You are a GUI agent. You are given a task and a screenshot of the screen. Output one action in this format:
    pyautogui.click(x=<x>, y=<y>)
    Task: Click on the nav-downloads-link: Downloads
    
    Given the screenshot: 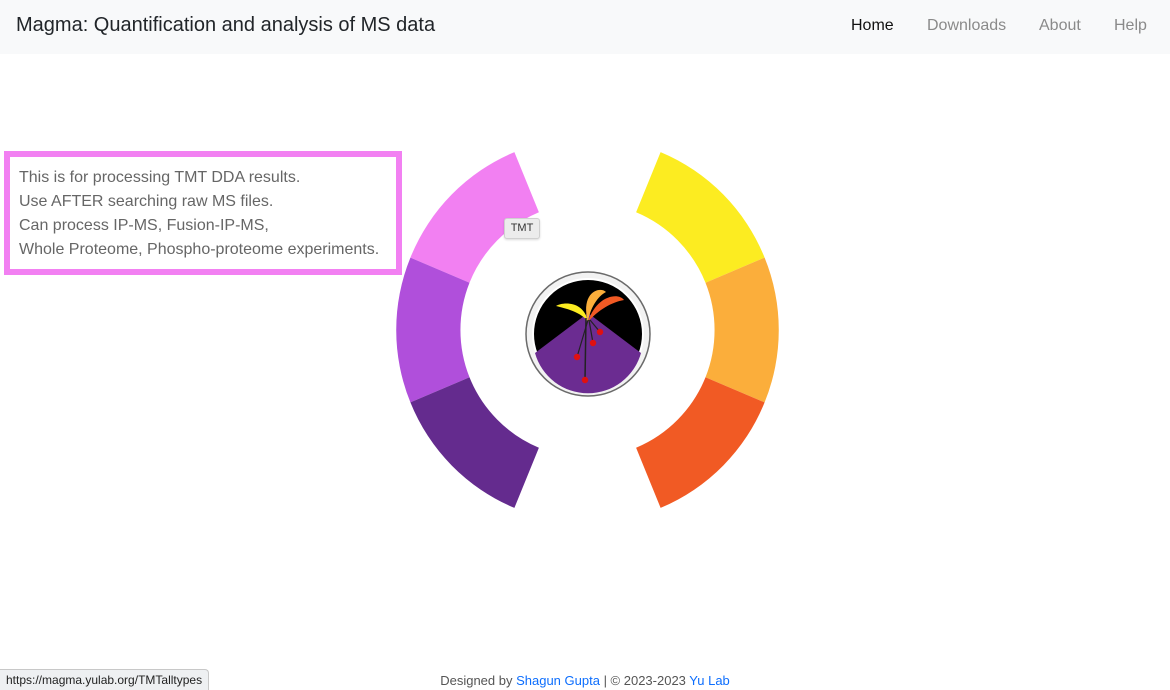 What is the action you would take?
    pyautogui.click(x=966, y=26)
    